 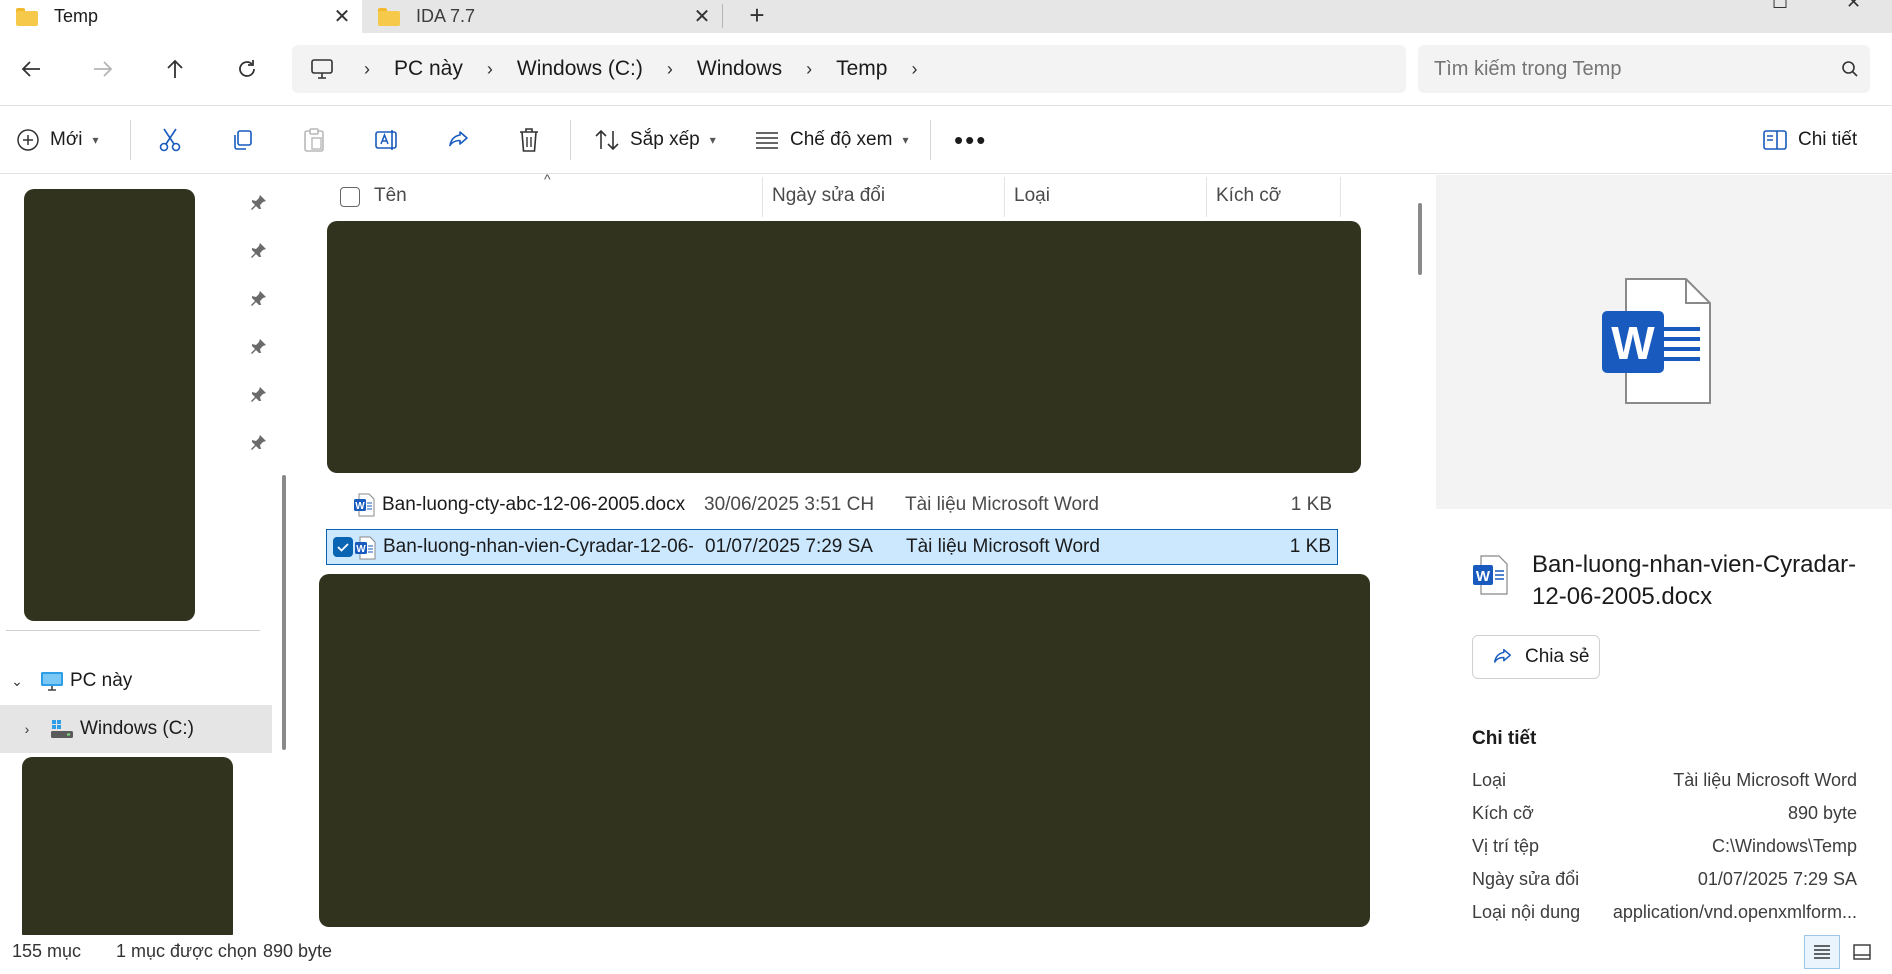 What do you see at coordinates (1632, 69) in the screenshot?
I see `search-input` at bounding box center [1632, 69].